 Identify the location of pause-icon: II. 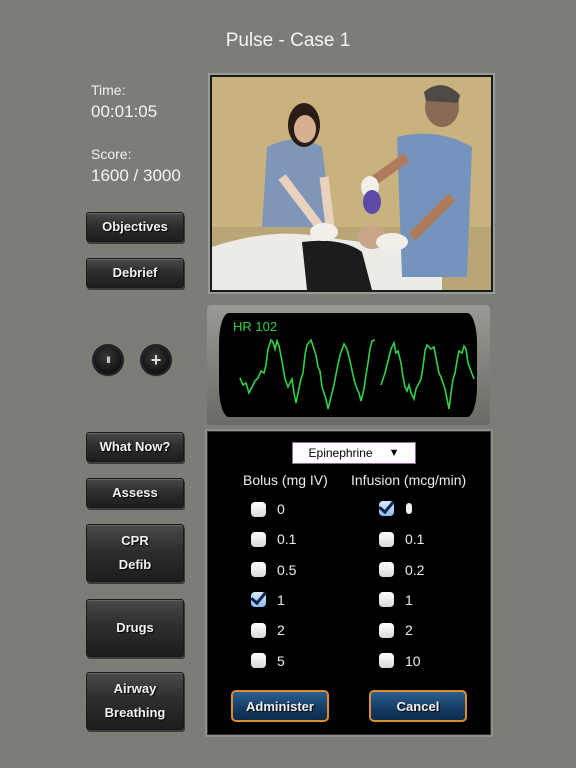
(108, 360).